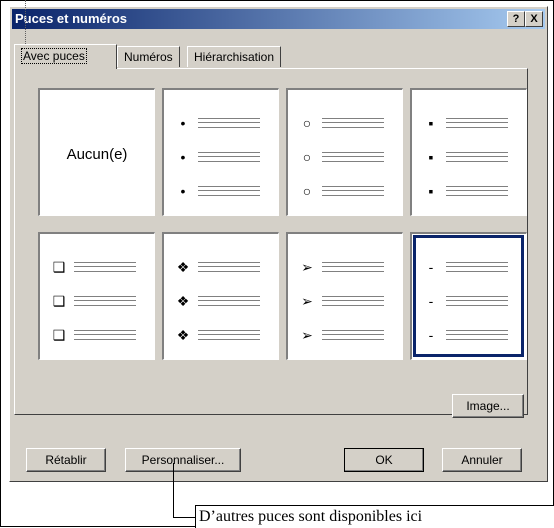 The image size is (554, 528). I want to click on ok-button: OK, so click(384, 460).